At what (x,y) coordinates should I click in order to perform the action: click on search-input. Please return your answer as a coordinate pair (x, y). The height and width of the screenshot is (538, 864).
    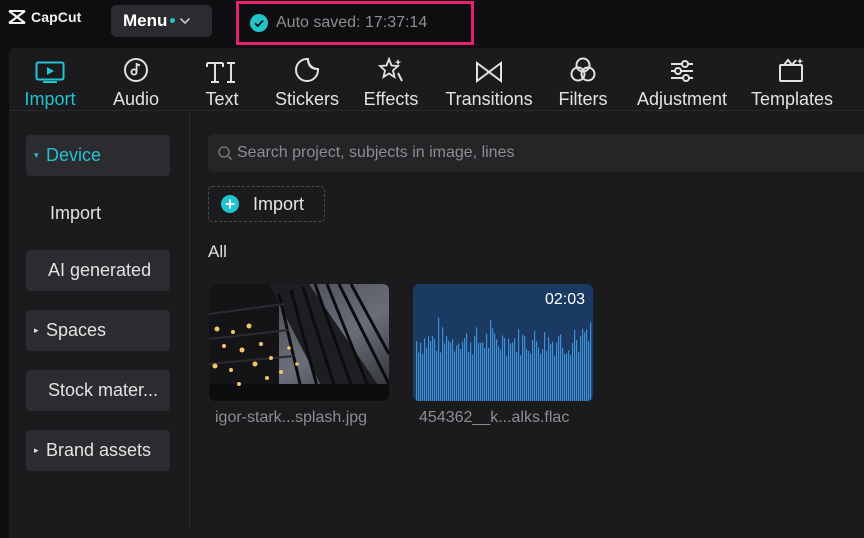
    Looking at the image, I should click on (537, 153).